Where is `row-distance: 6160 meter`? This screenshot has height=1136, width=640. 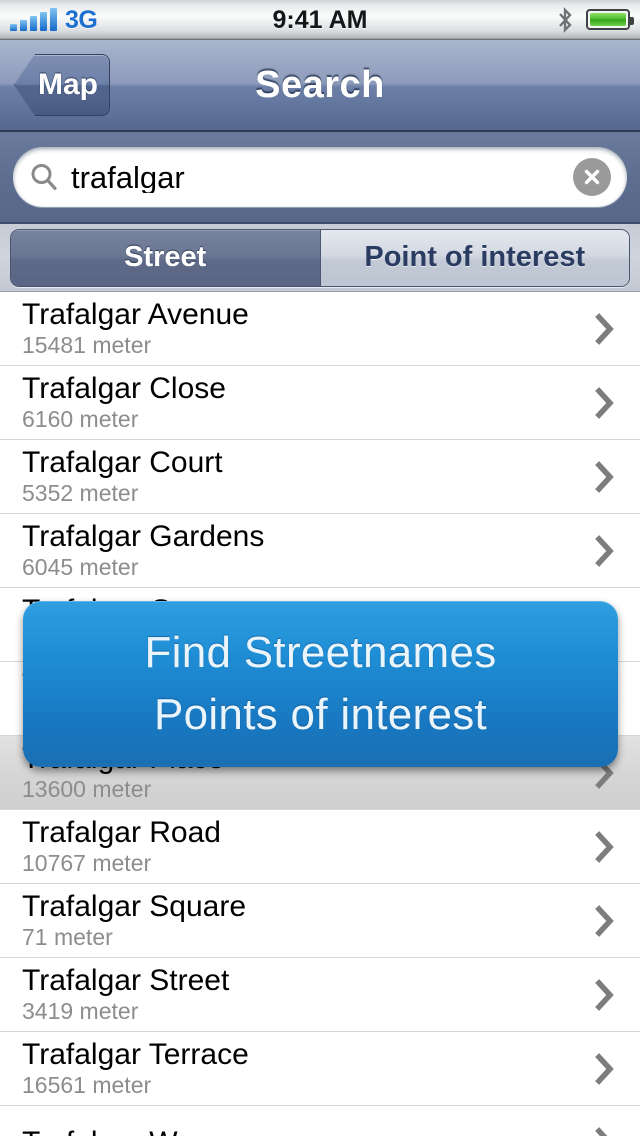 row-distance: 6160 meter is located at coordinates (80, 419).